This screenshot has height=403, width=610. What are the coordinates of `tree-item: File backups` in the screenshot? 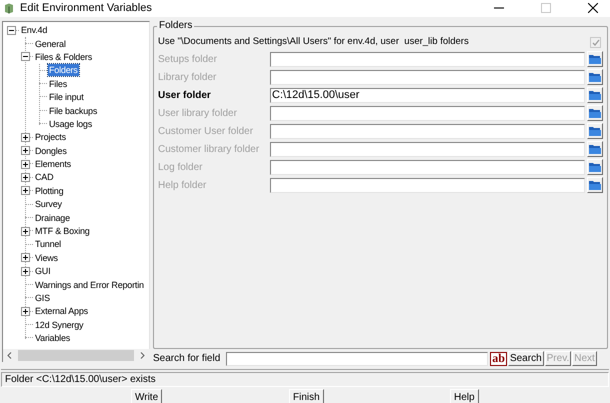 It's located at (73, 110).